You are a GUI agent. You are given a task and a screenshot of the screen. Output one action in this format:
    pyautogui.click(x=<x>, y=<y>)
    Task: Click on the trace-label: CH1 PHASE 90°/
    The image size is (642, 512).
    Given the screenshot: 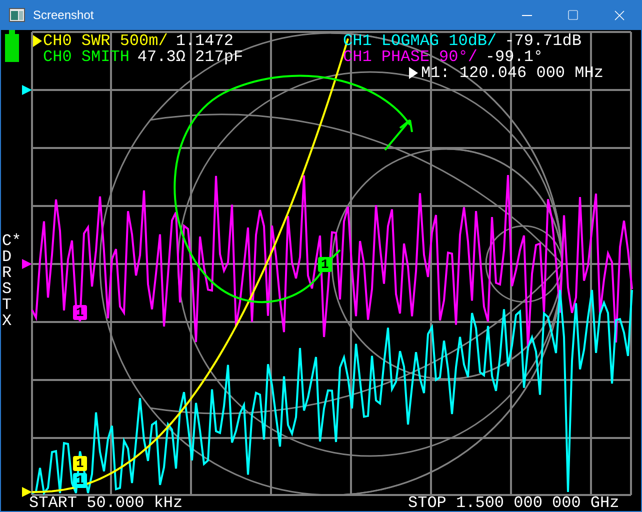 What is the action you would take?
    pyautogui.click(x=410, y=57)
    